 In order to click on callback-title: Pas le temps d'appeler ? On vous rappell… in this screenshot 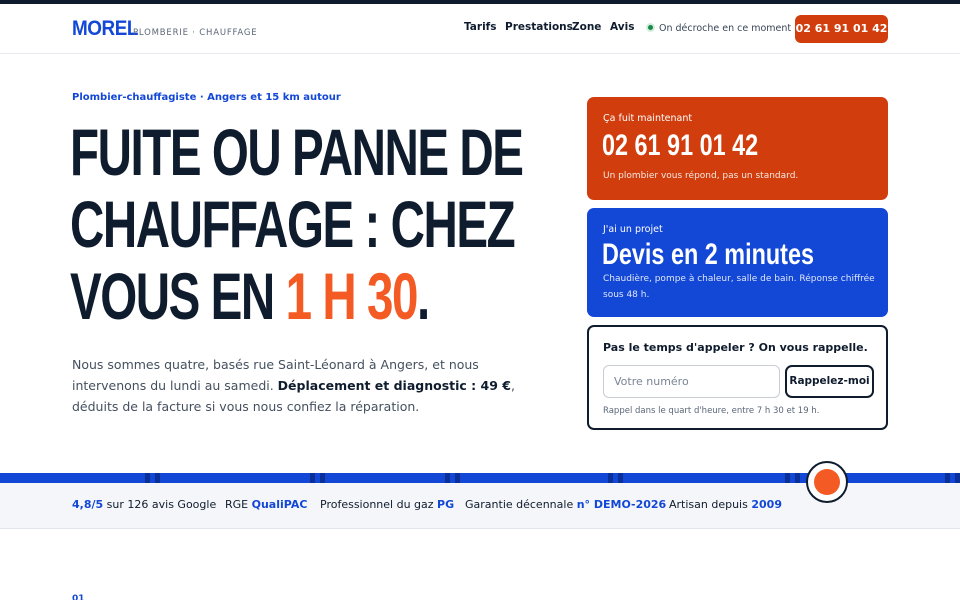, I will do `click(735, 347)`.